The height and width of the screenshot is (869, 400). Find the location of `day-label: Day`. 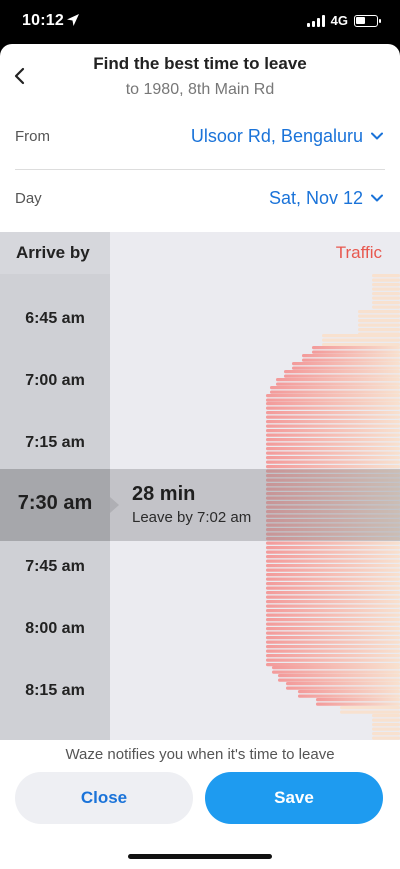

day-label: Day is located at coordinates (28, 198).